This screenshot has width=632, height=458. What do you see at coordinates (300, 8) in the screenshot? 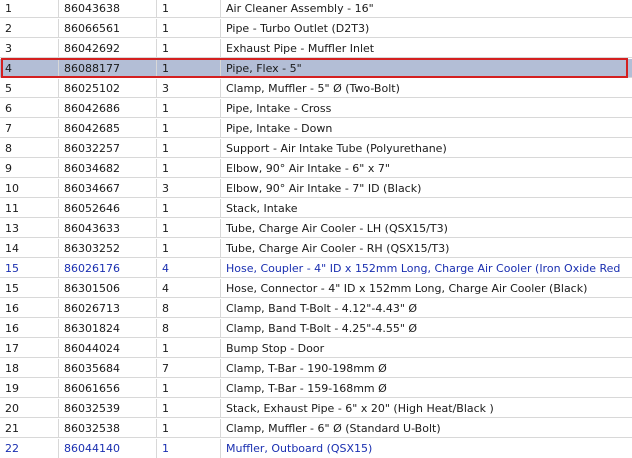
I see `description-cell: Air Cleaner Assembly - 16"` at bounding box center [300, 8].